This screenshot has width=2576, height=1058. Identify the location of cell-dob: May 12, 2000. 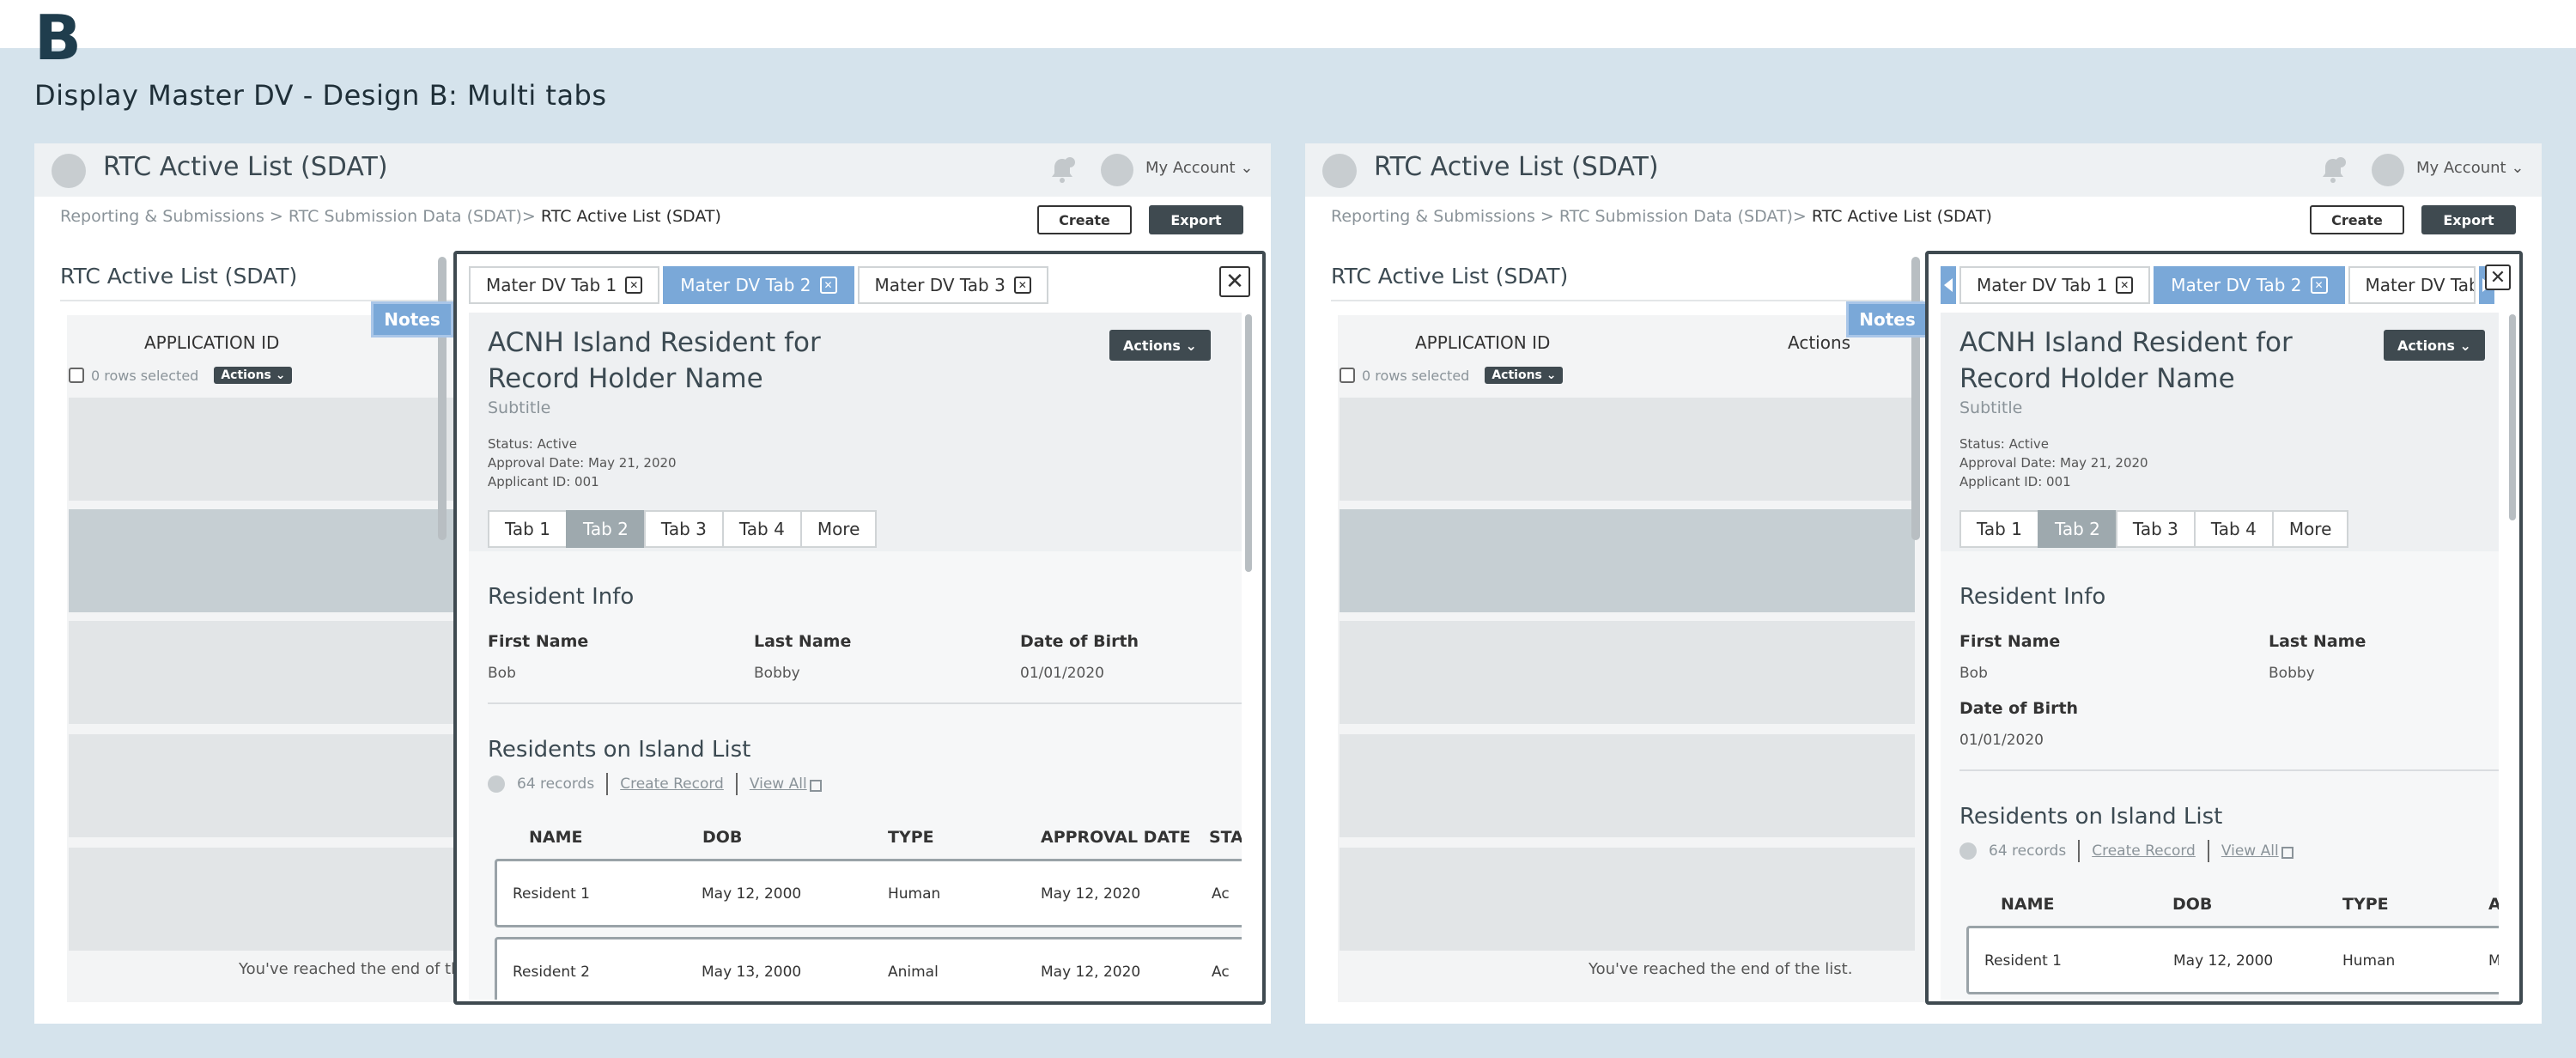
(2223, 961).